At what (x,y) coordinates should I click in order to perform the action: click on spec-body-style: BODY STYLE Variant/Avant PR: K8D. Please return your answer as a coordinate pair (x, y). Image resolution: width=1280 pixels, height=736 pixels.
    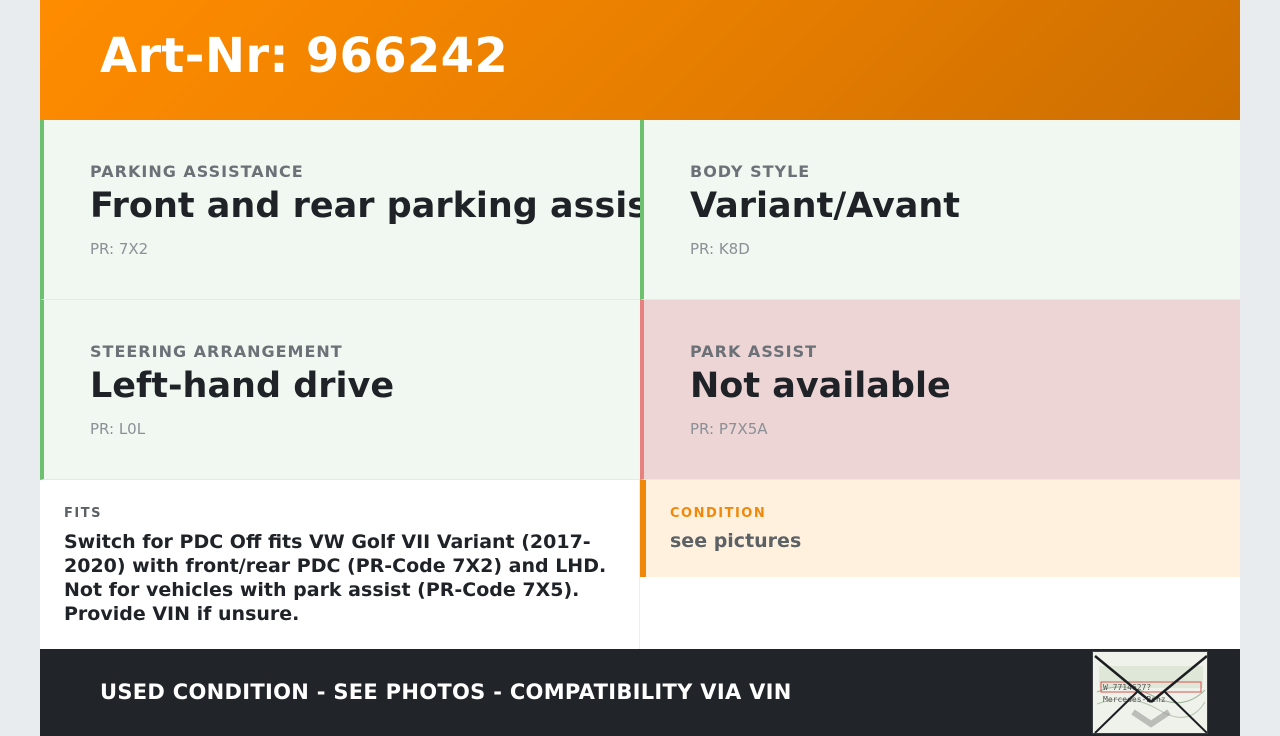
    Looking at the image, I should click on (940, 210).